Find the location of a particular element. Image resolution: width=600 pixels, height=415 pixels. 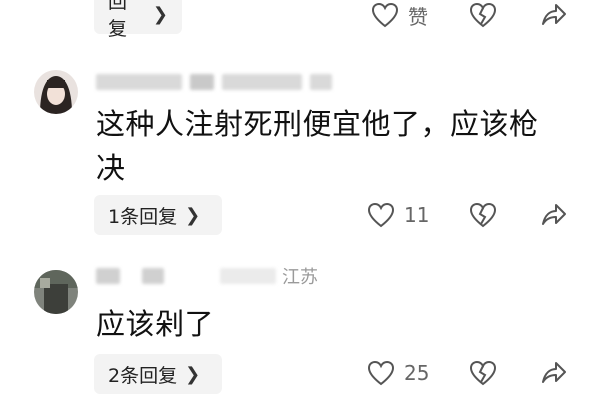

comment-text: 应该剁了 is located at coordinates (155, 324).